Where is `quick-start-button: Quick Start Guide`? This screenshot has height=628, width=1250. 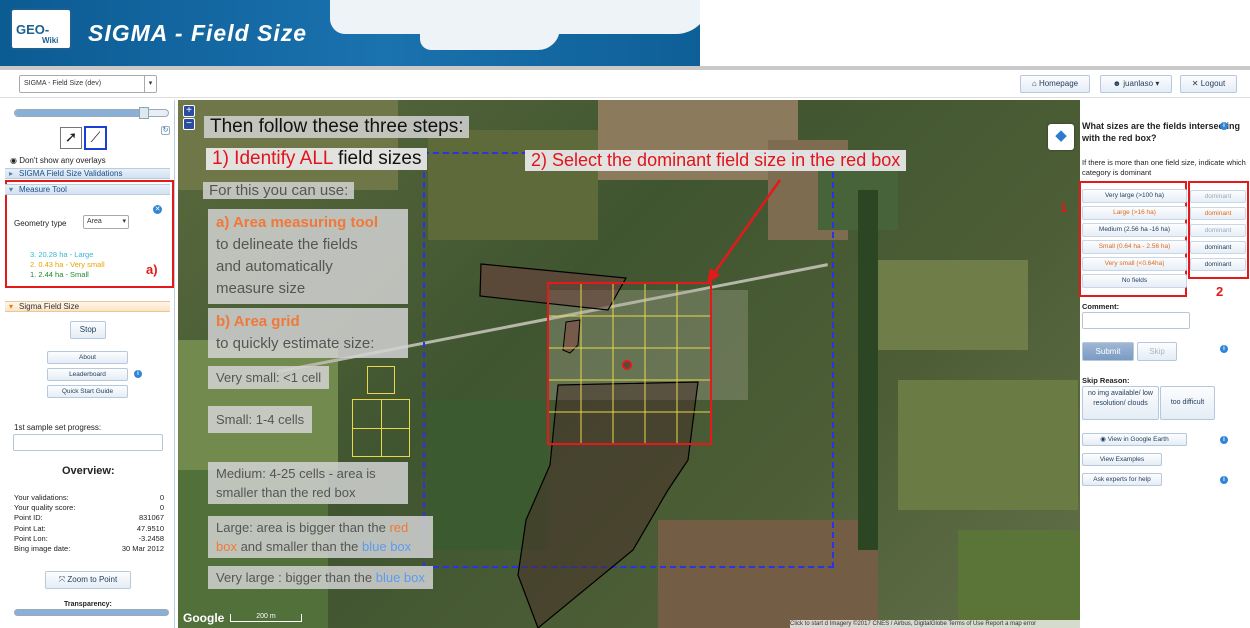
quick-start-button: Quick Start Guide is located at coordinates (87, 391).